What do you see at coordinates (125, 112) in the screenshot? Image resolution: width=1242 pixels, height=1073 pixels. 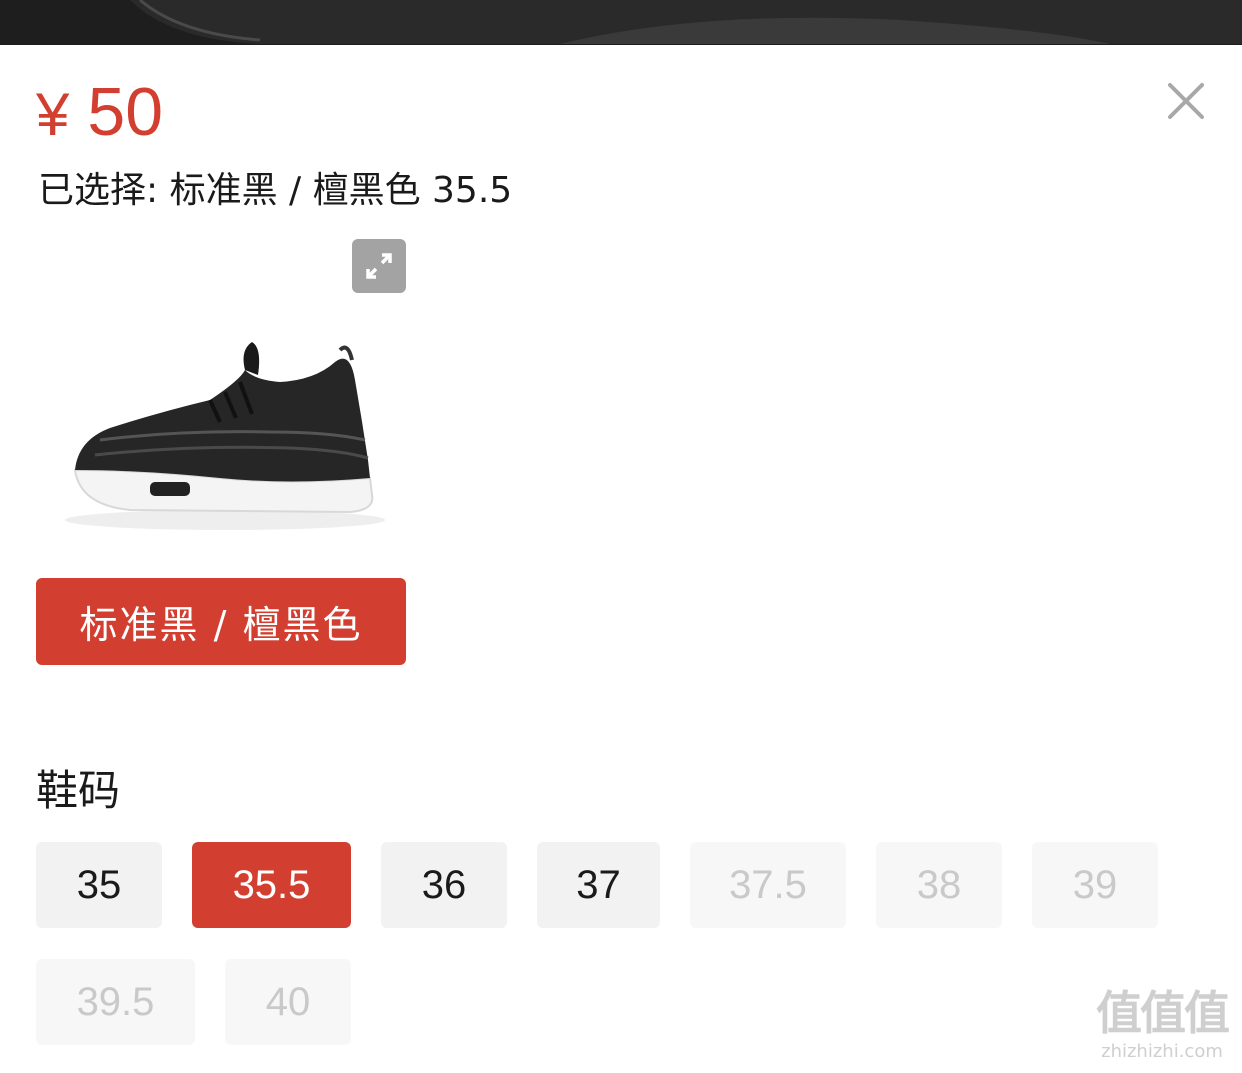 I see `price-amount: 50` at bounding box center [125, 112].